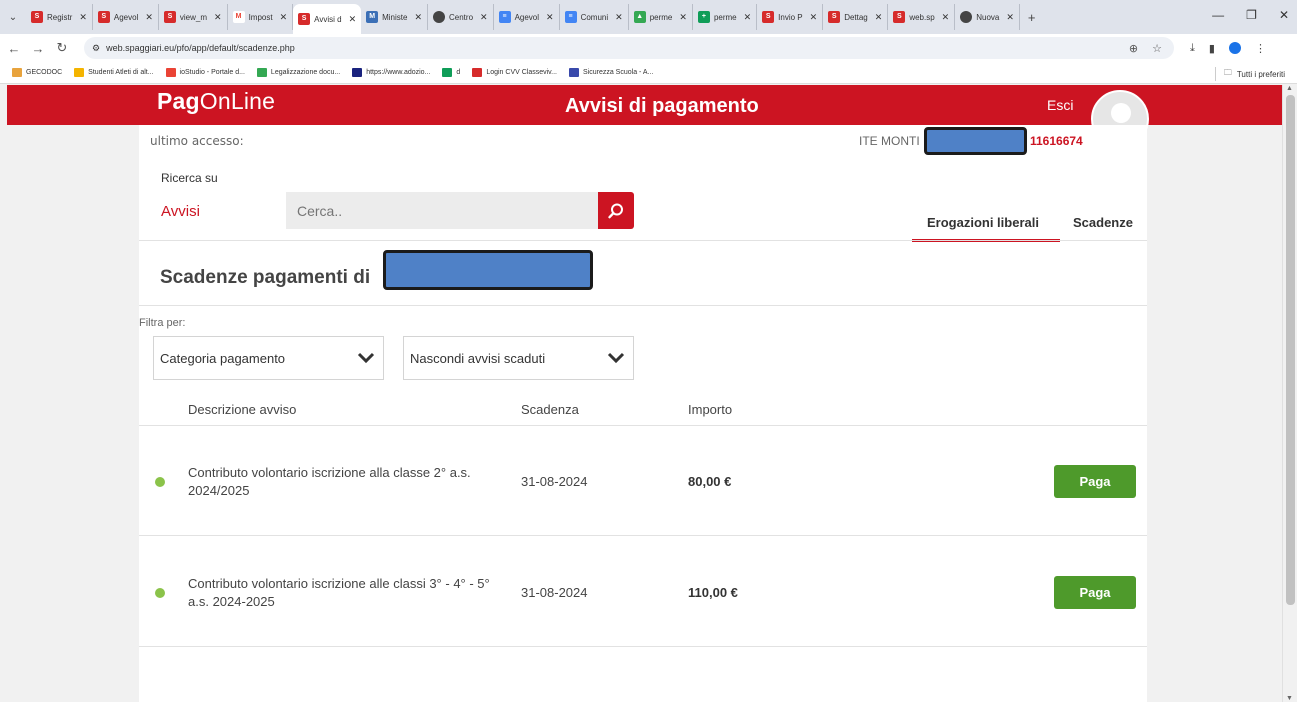  Describe the element at coordinates (1234, 48) in the screenshot. I see `profile-avatar-icon` at that location.